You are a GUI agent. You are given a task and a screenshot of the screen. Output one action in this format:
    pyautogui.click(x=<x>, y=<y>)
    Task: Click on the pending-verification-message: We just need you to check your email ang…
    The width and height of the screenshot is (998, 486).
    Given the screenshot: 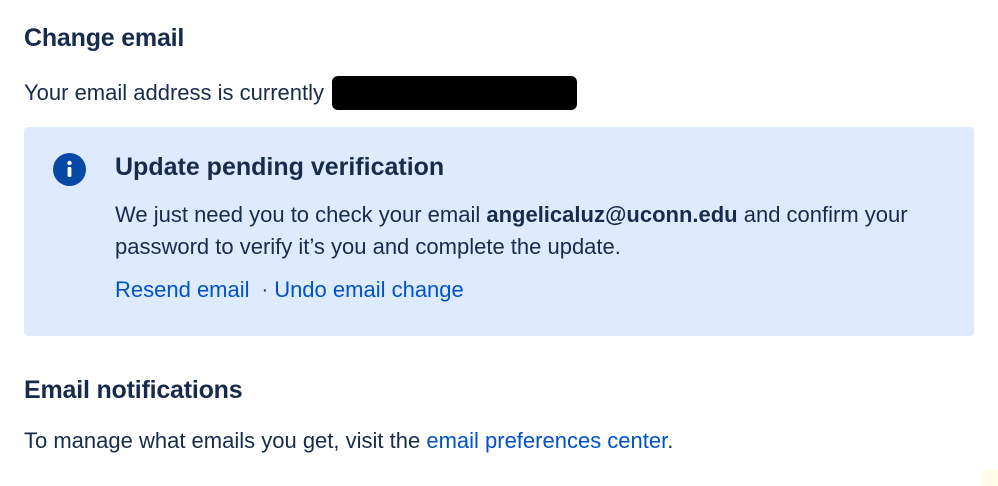 What is the action you would take?
    pyautogui.click(x=525, y=231)
    